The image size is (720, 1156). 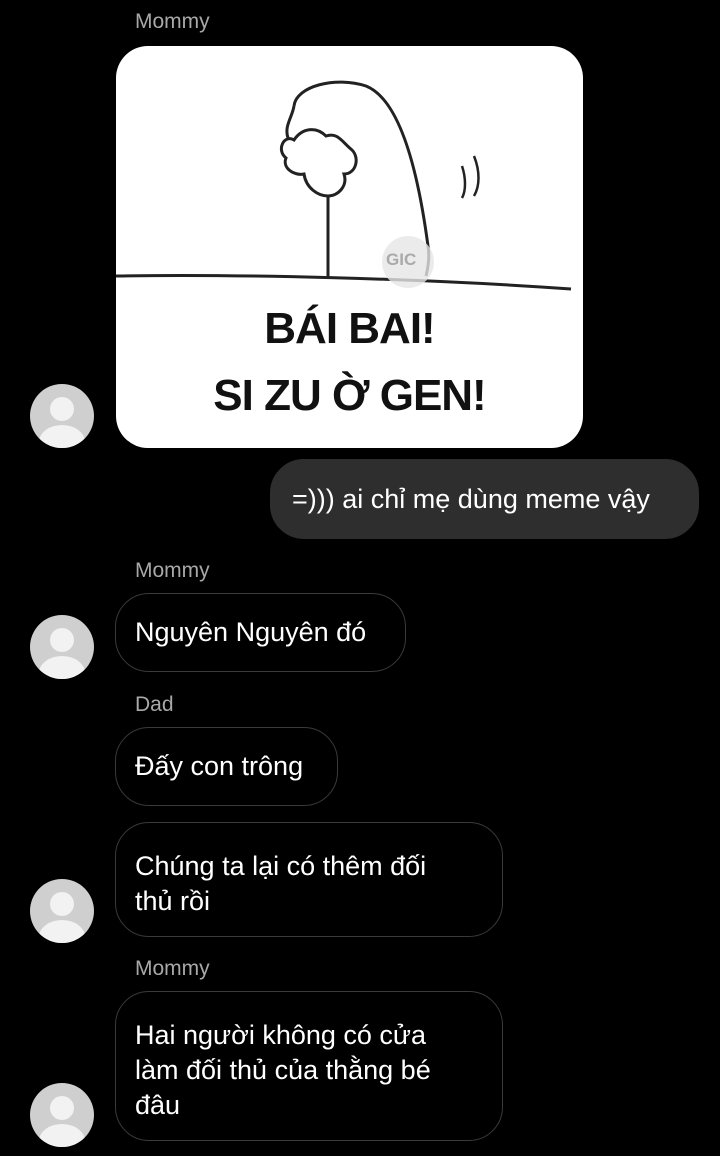 What do you see at coordinates (281, 1035) in the screenshot?
I see `message-line: Hai người không có cửa` at bounding box center [281, 1035].